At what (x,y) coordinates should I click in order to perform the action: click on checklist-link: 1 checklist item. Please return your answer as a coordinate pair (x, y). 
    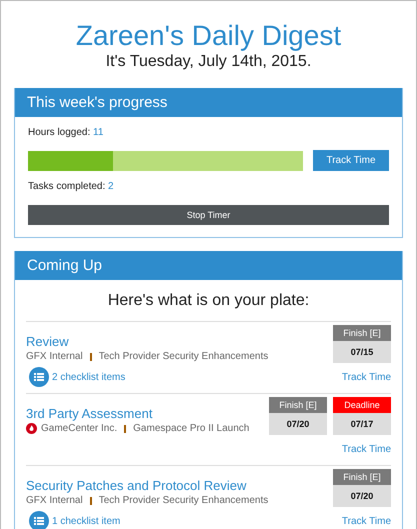
    Looking at the image, I should click on (74, 520).